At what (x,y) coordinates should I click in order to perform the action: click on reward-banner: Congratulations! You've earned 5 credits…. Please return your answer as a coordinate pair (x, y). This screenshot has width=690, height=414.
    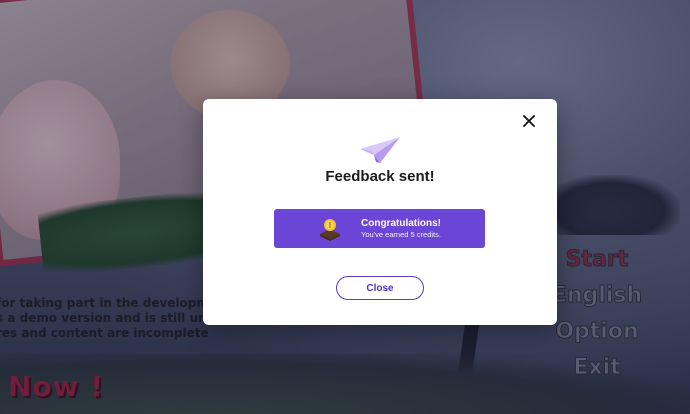
    Looking at the image, I should click on (379, 228).